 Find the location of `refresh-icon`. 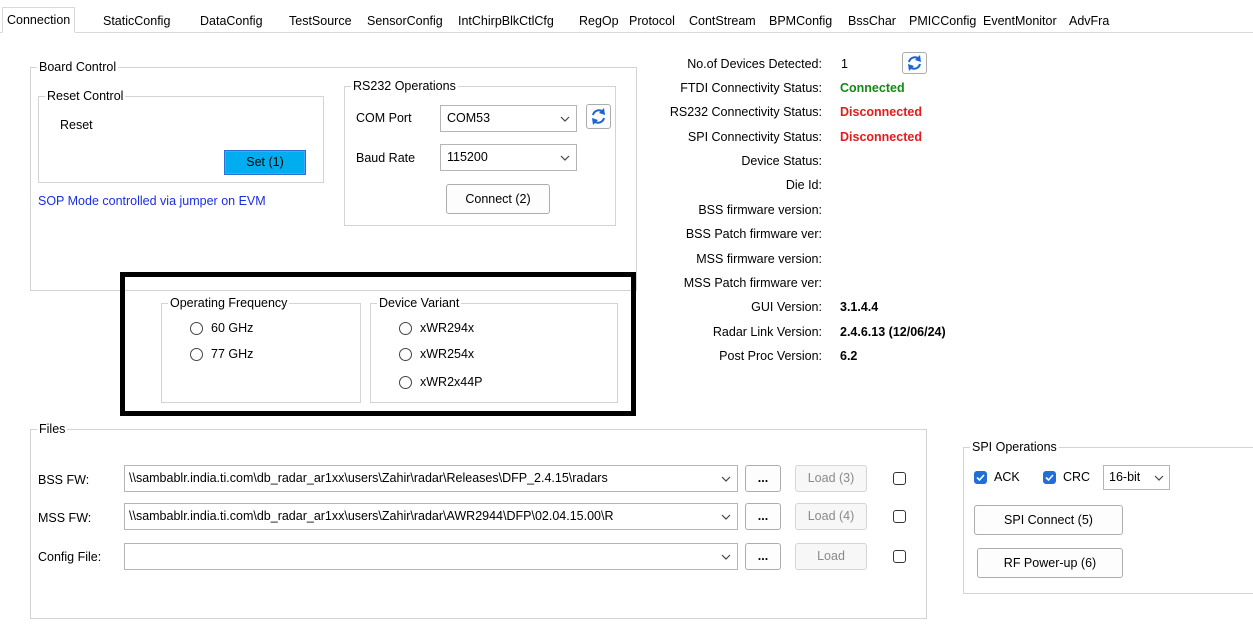

refresh-icon is located at coordinates (914, 63).